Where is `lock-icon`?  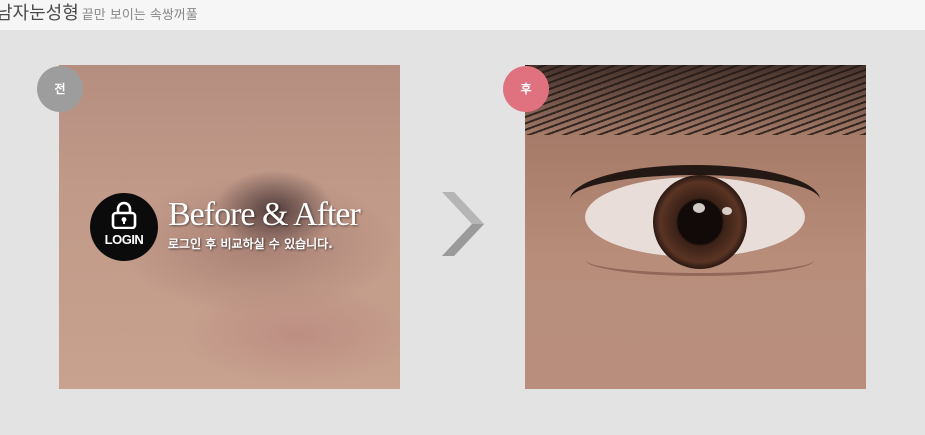
lock-icon is located at coordinates (124, 215).